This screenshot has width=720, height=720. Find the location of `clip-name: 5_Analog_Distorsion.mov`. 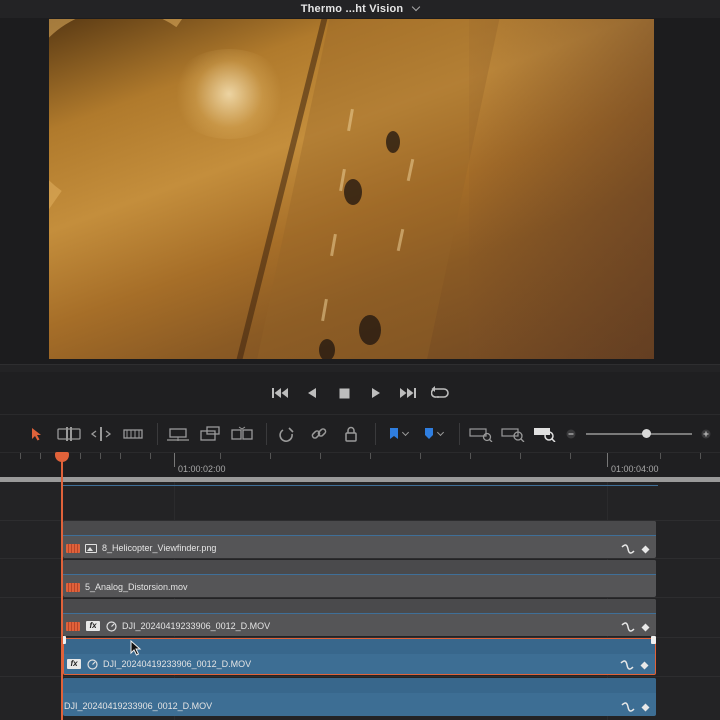

clip-name: 5_Analog_Distorsion.mov is located at coordinates (136, 587).